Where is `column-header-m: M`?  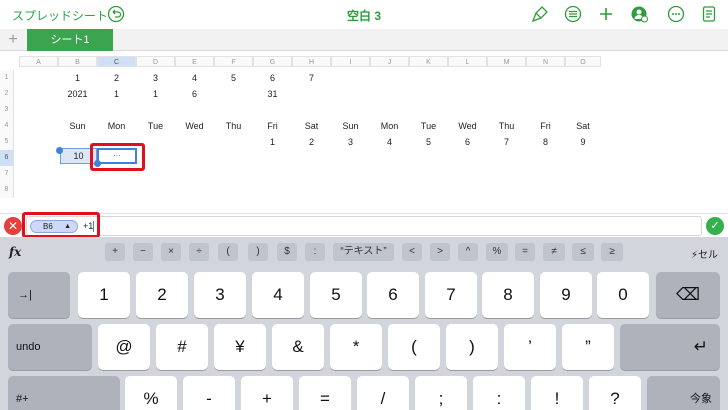 column-header-m: M is located at coordinates (506, 61).